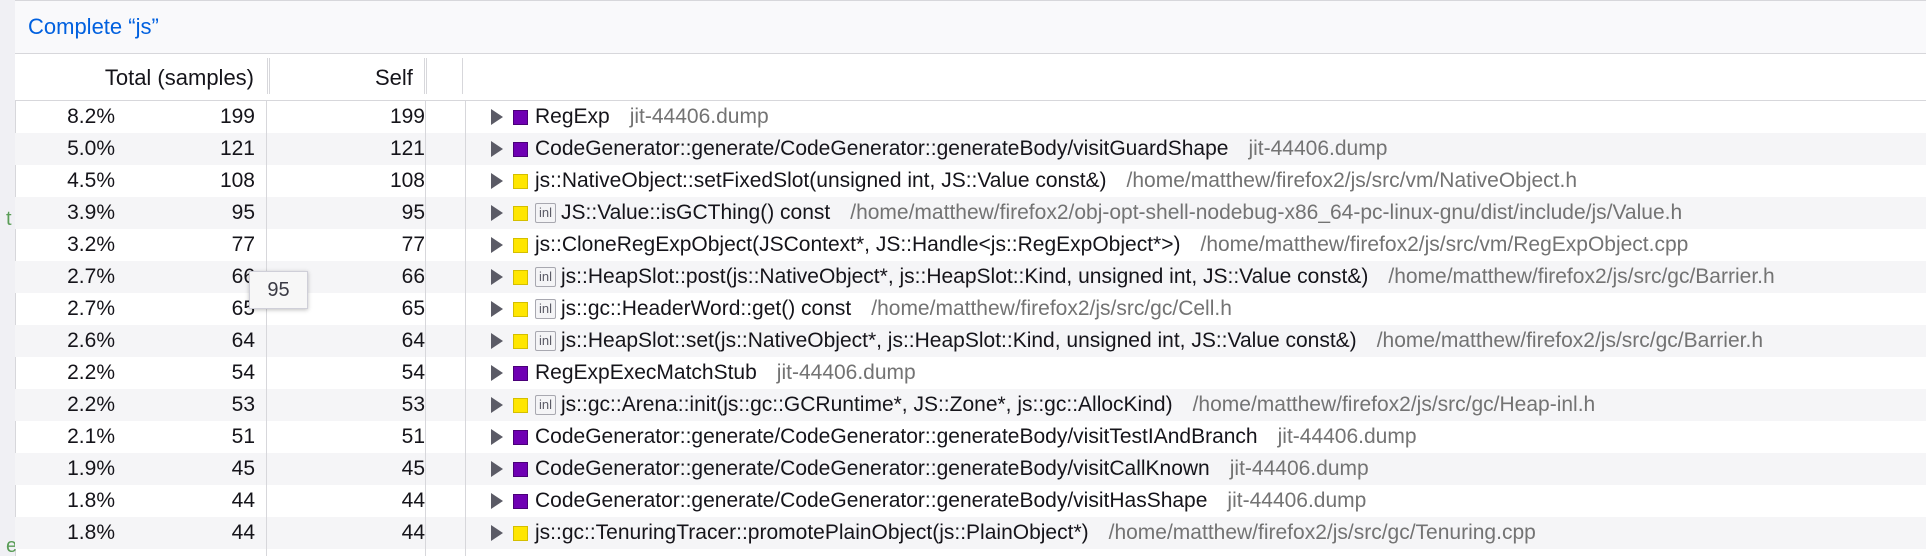  Describe the element at coordinates (413, 436) in the screenshot. I see `self-samples: 51` at that location.